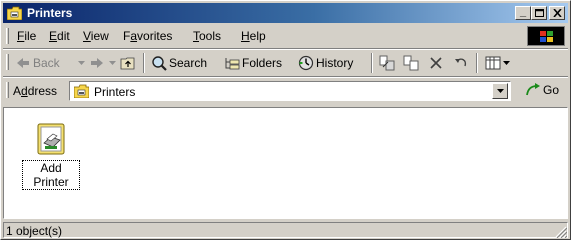 The width and height of the screenshot is (571, 240). What do you see at coordinates (96, 36) in the screenshot?
I see `menu-view: View` at bounding box center [96, 36].